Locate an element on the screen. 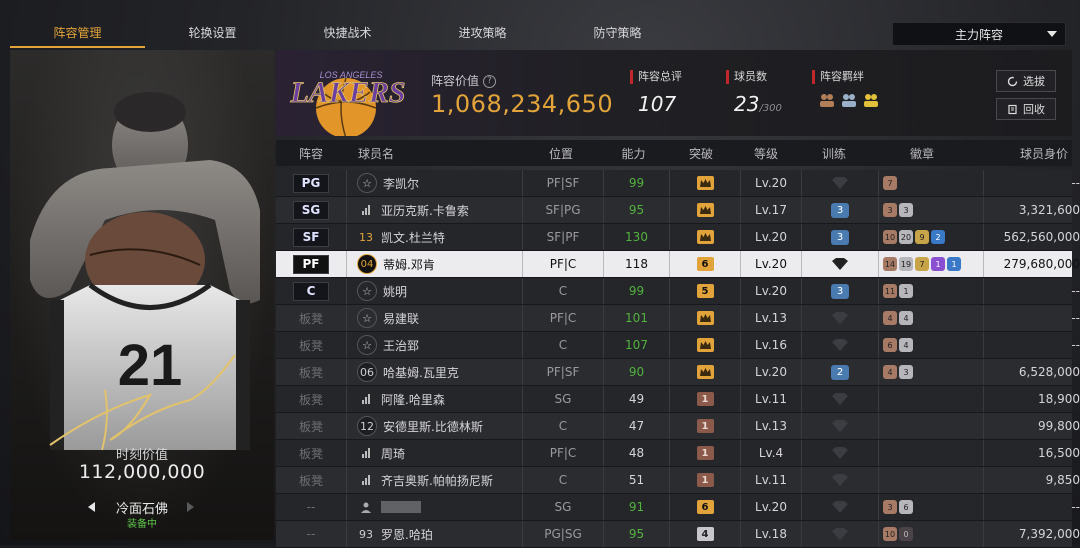 The image size is (1080, 548). col-header-name: 球员名 is located at coordinates (433, 153).